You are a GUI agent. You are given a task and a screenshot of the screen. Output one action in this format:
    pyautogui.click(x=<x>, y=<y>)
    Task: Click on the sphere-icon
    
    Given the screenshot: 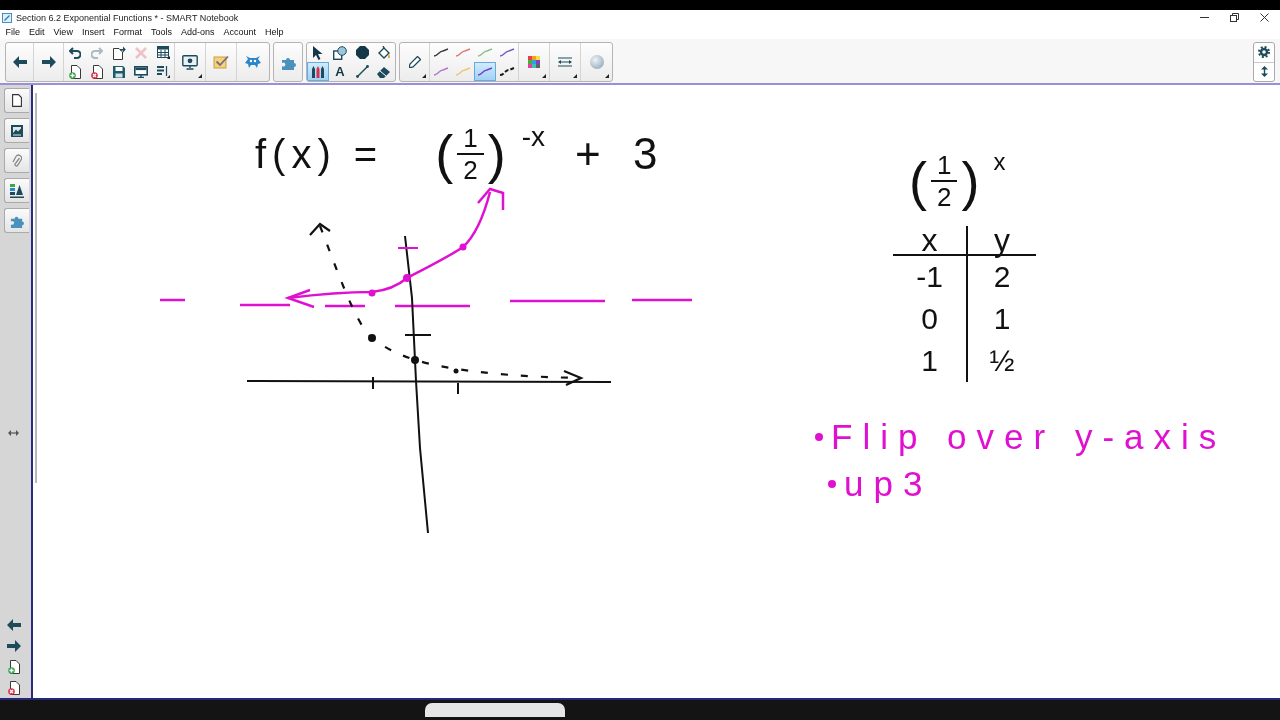 What is the action you would take?
    pyautogui.click(x=596, y=62)
    